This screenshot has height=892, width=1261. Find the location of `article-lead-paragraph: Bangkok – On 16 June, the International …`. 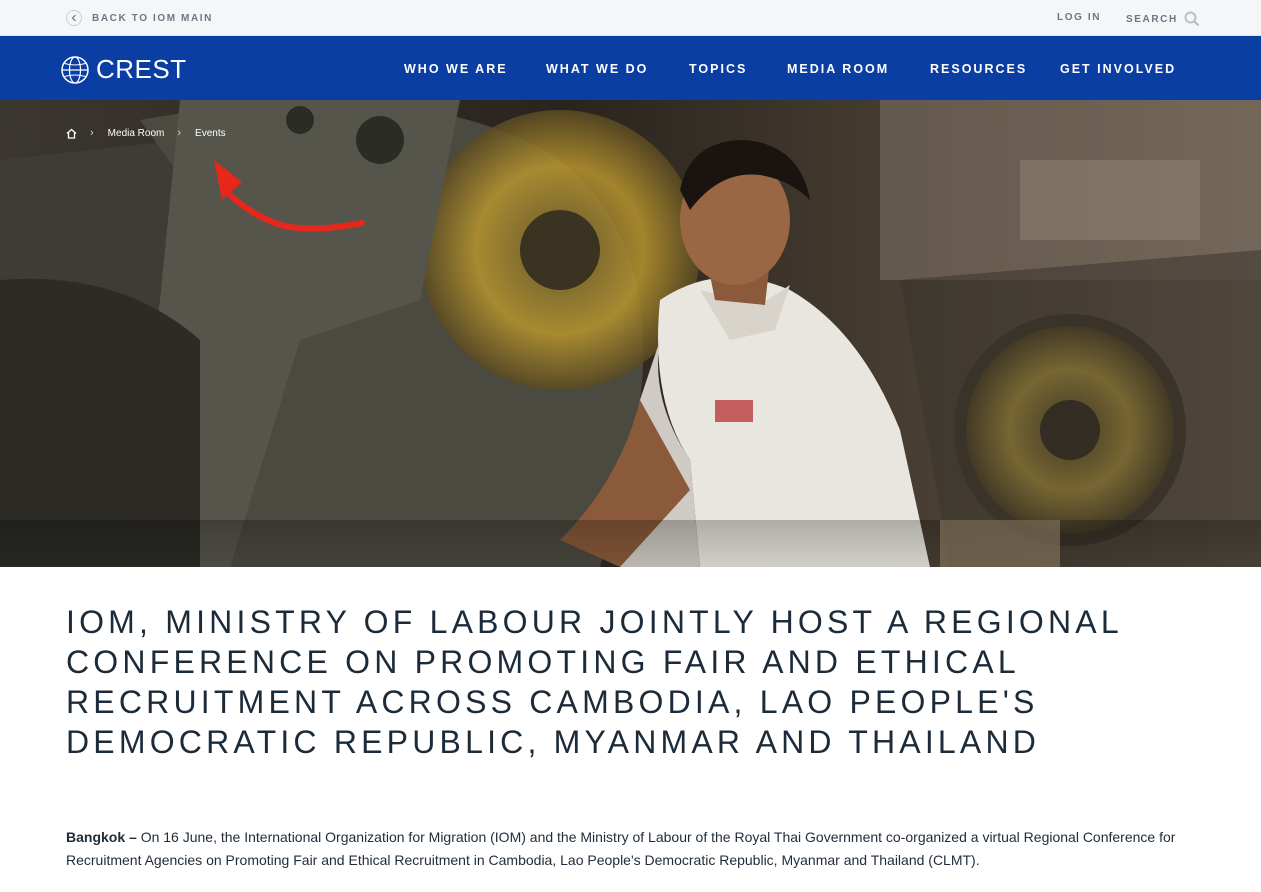

article-lead-paragraph: Bangkok – On 16 June, the International … is located at coordinates (631, 849).